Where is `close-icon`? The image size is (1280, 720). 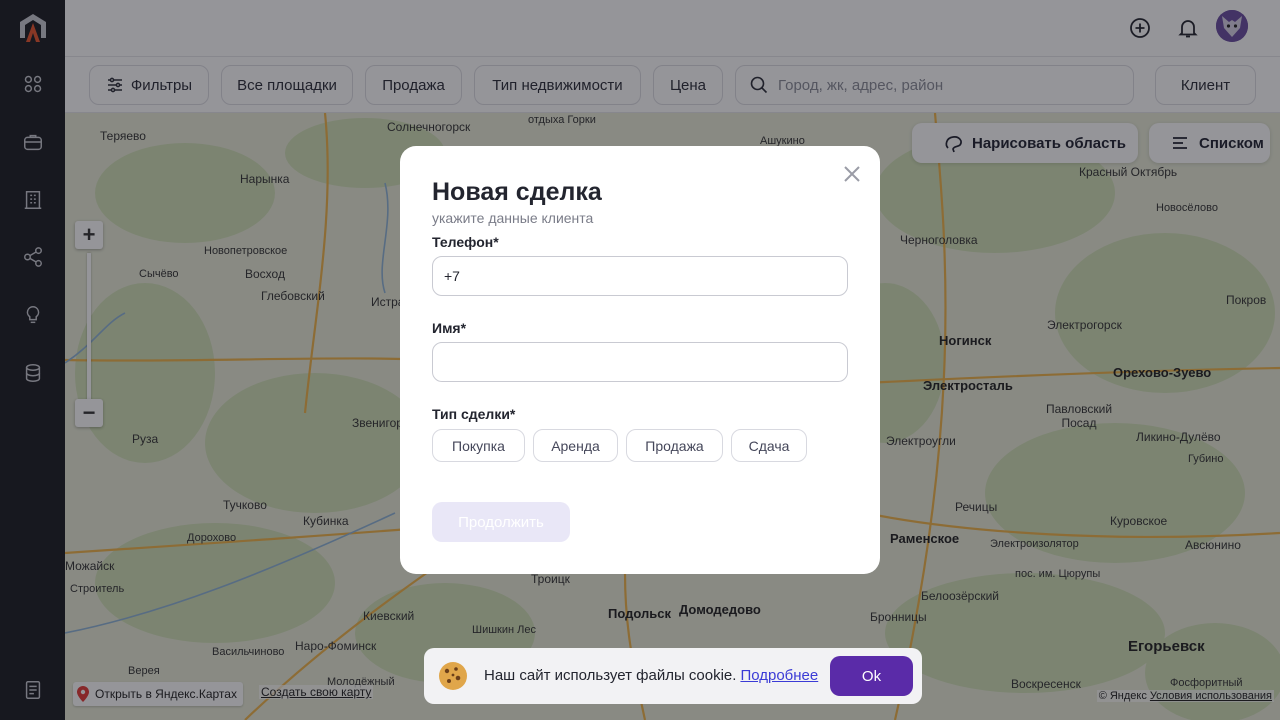 close-icon is located at coordinates (852, 174).